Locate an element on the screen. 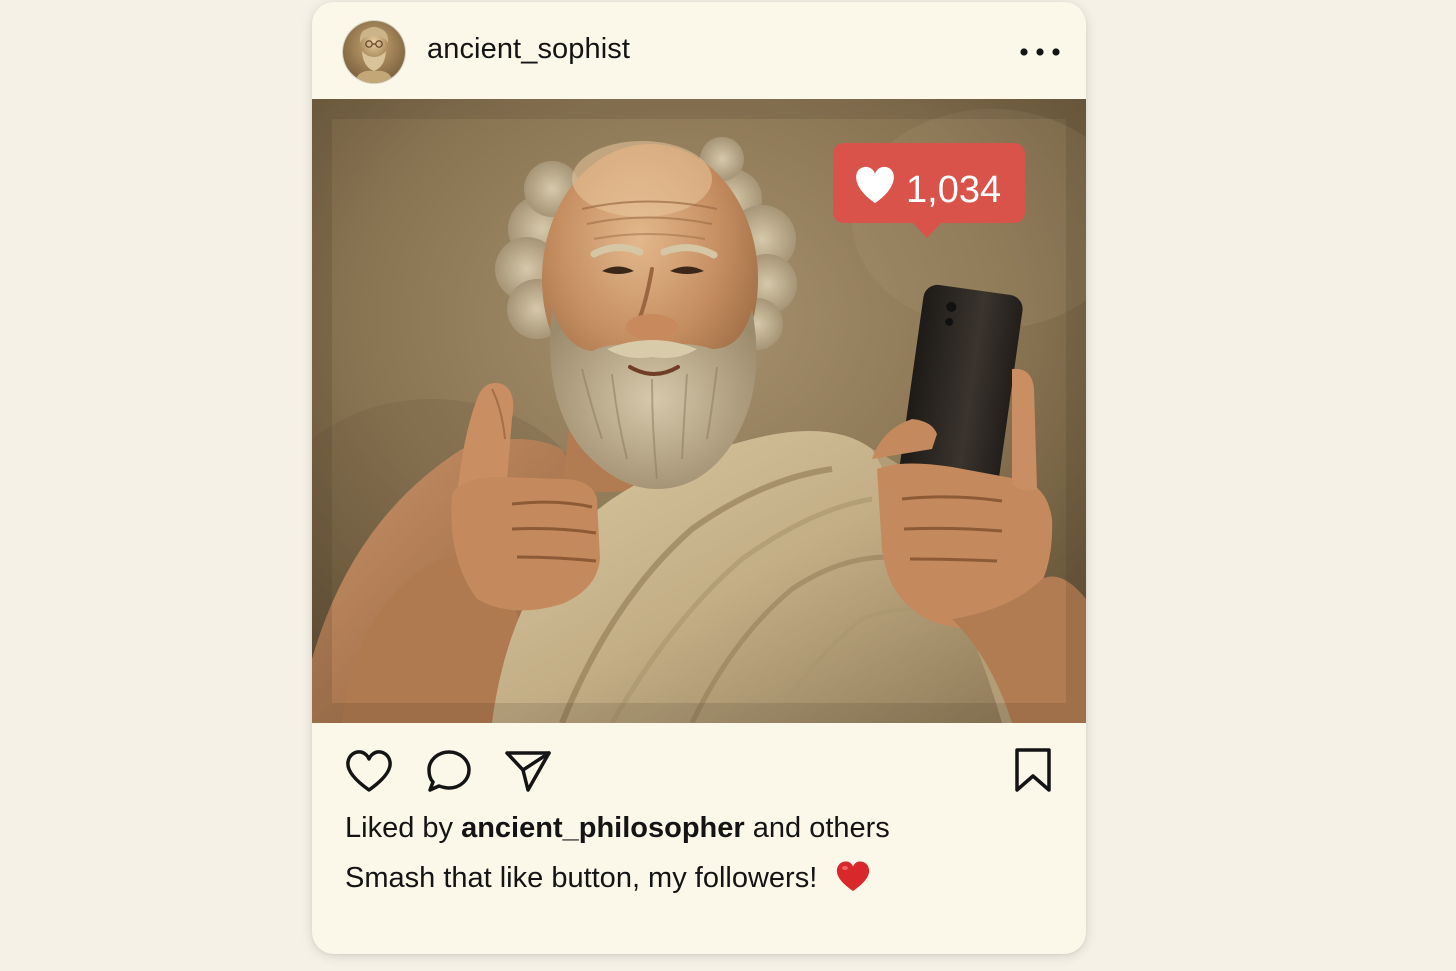 The width and height of the screenshot is (1456, 971). post-header: ancient_sophist is located at coordinates (699, 50).